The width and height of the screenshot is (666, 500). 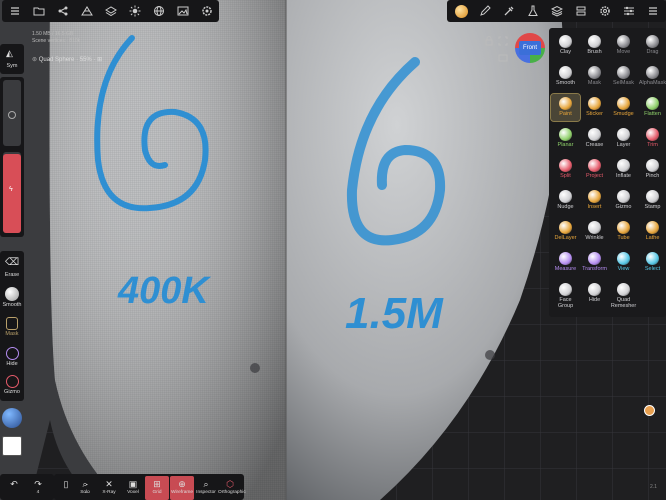 I want to click on tool-trim: Trim, so click(x=652, y=138).